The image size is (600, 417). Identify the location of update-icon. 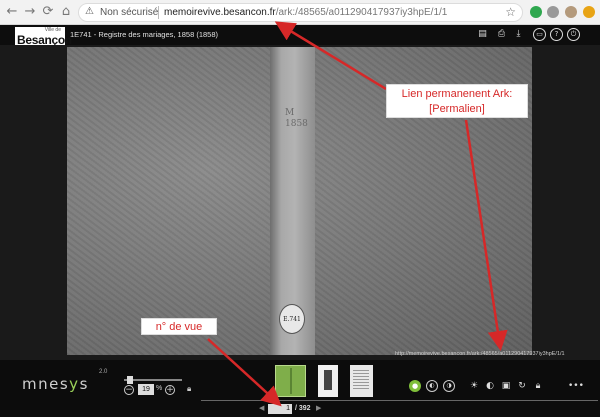
(589, 12).